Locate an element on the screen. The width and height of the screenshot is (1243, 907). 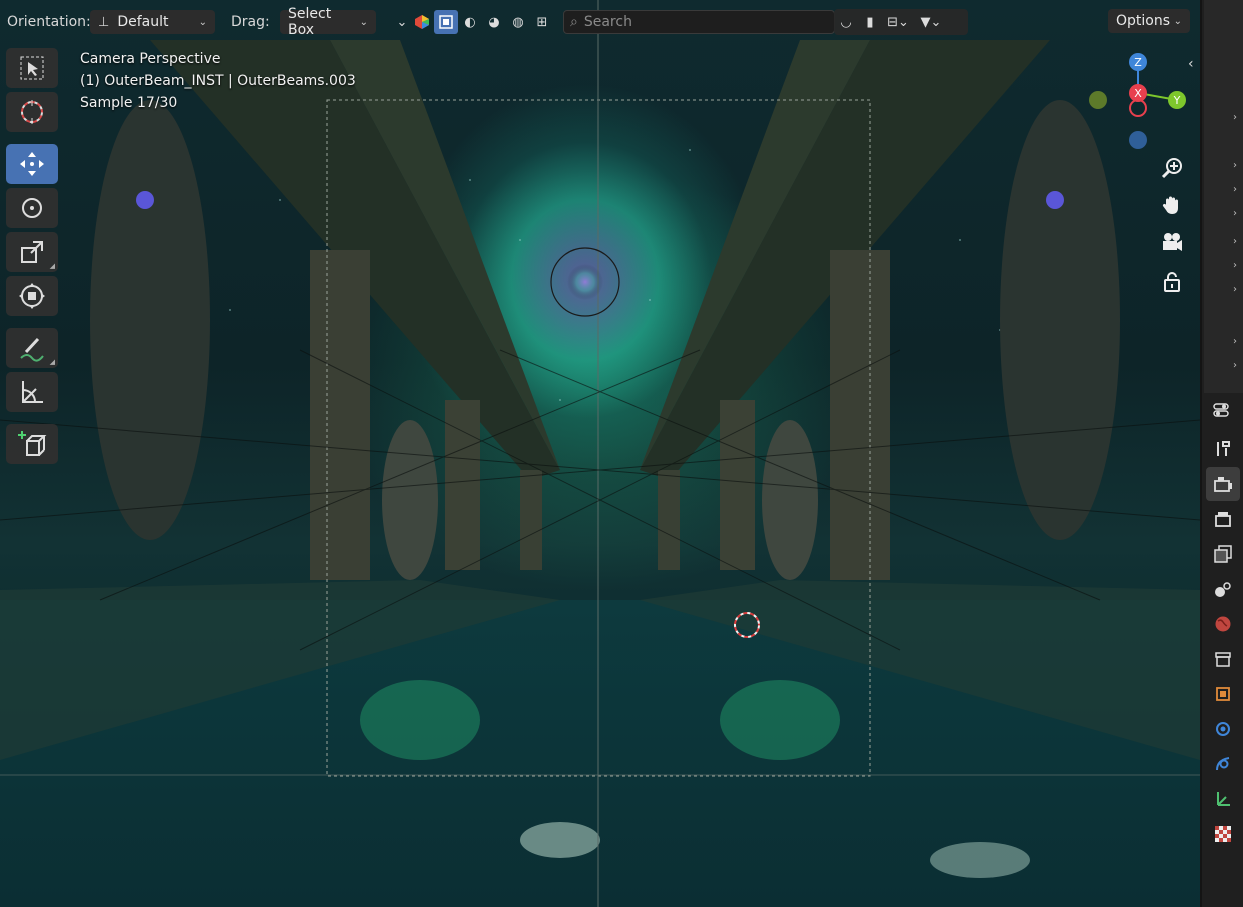
select-box-icon is located at coordinates (32, 68).